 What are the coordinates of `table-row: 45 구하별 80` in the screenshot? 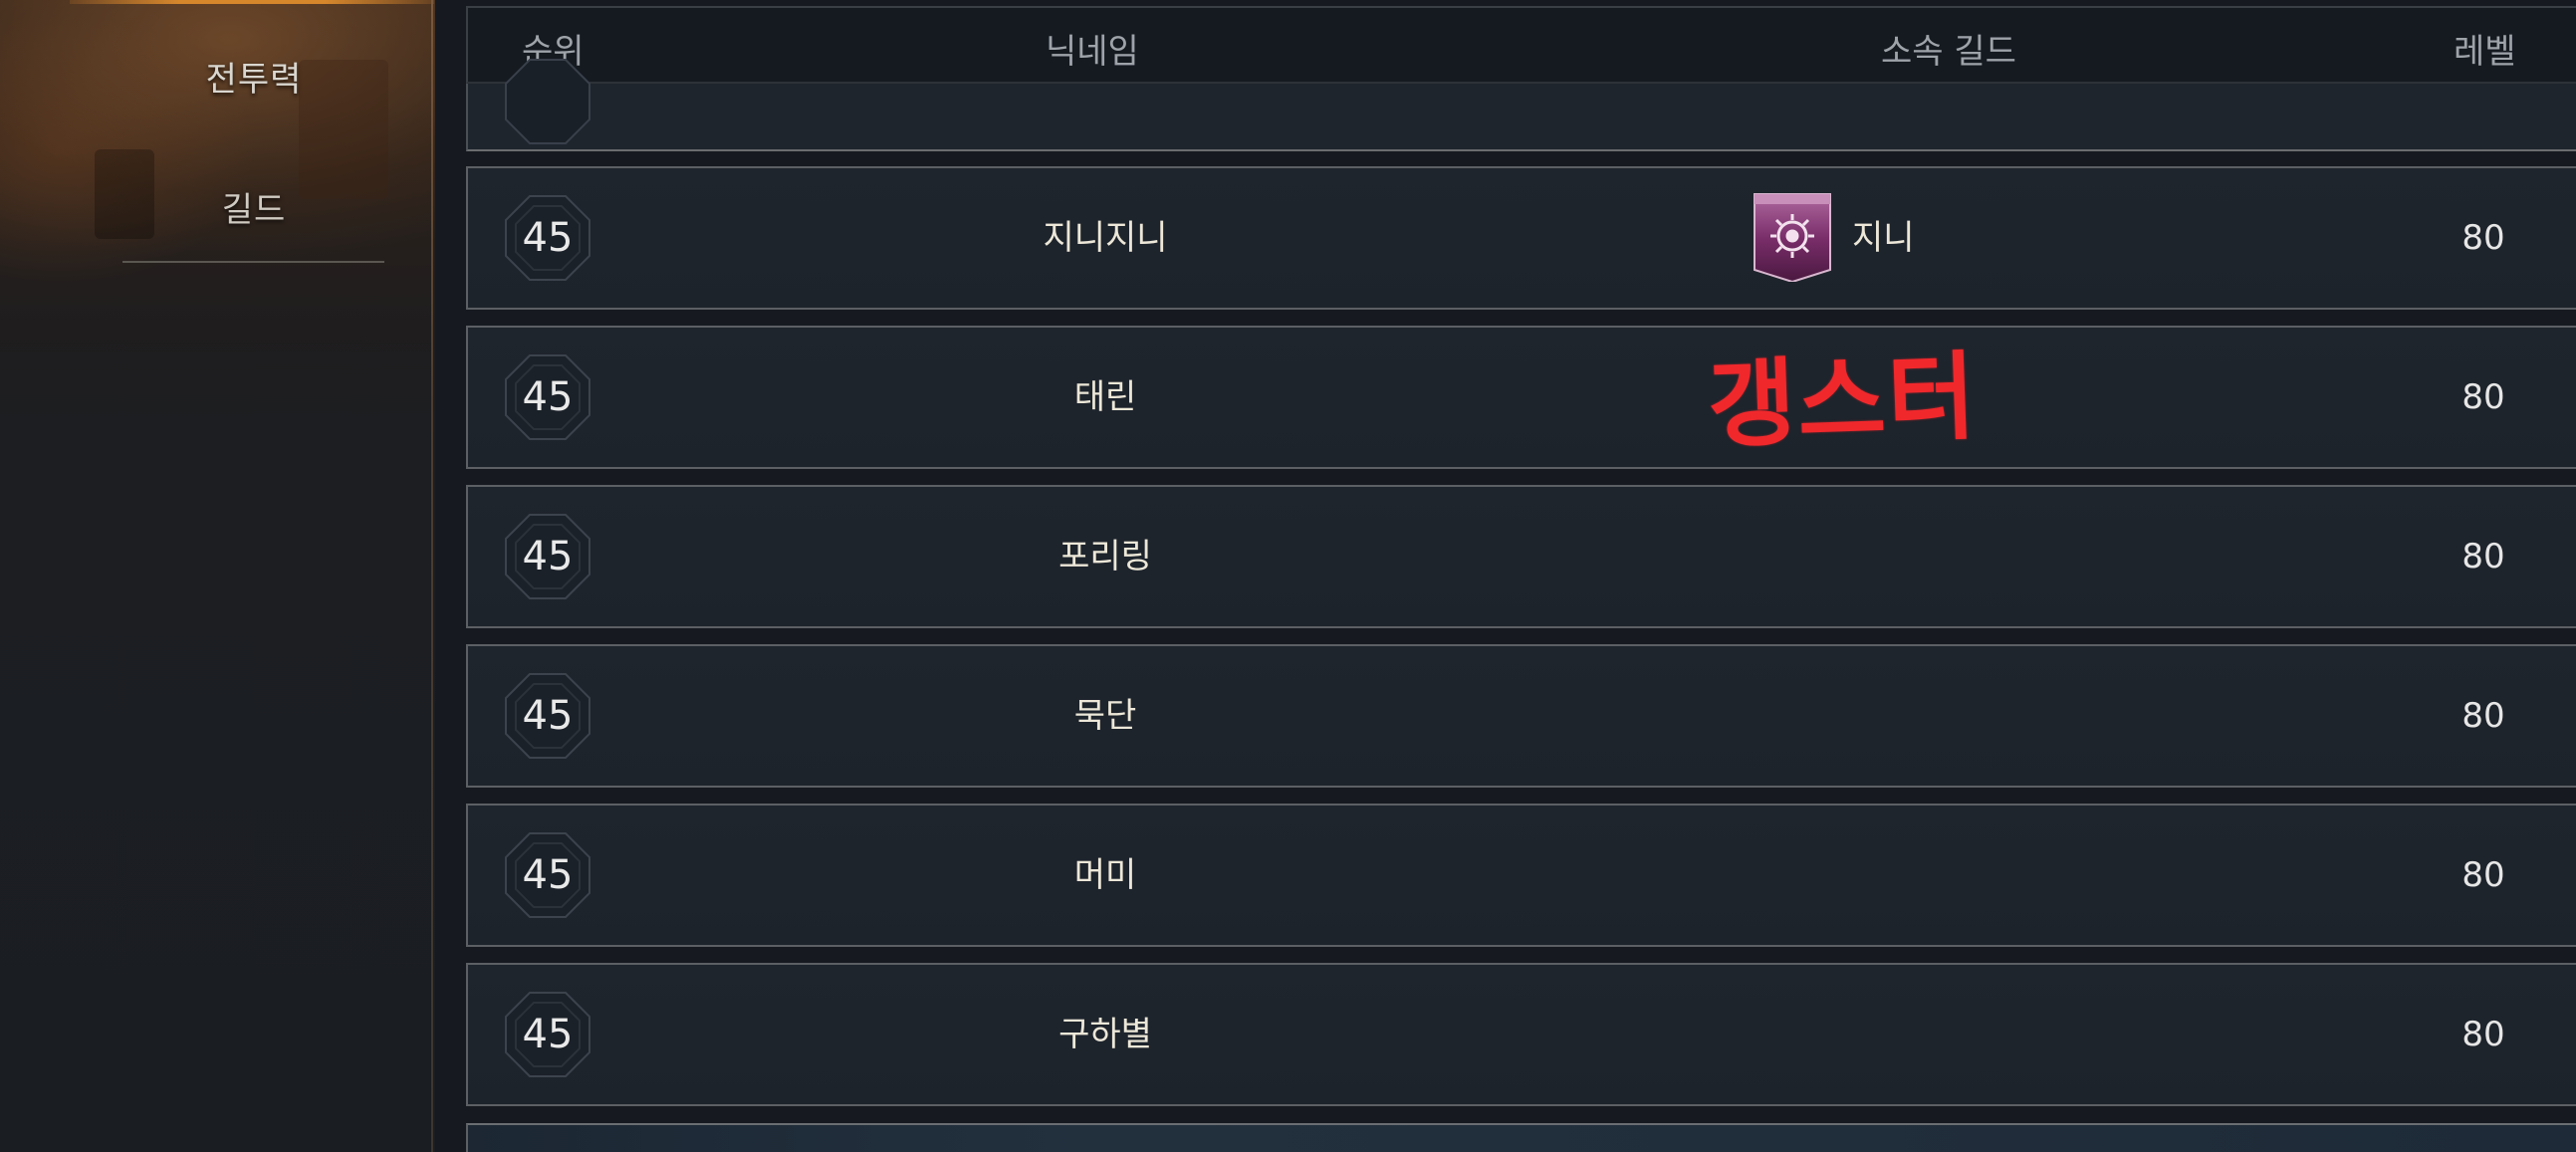 It's located at (1521, 1034).